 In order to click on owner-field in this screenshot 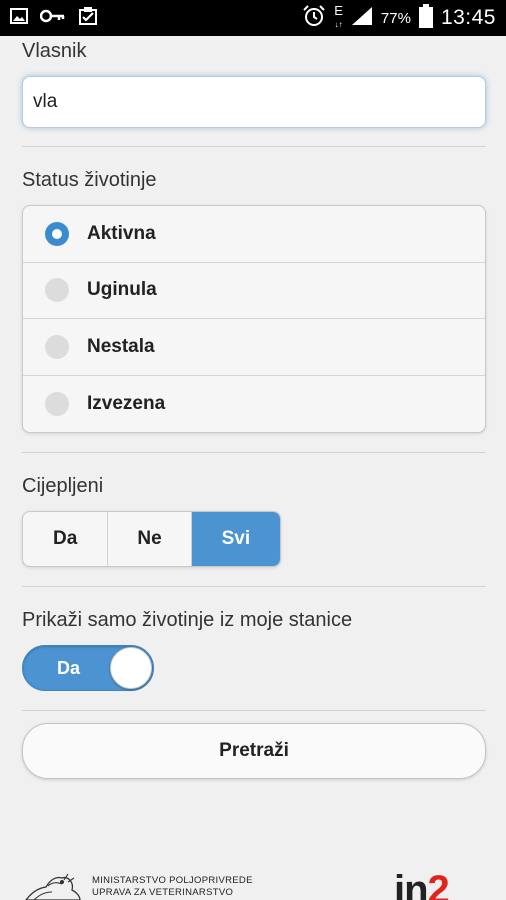, I will do `click(254, 102)`.